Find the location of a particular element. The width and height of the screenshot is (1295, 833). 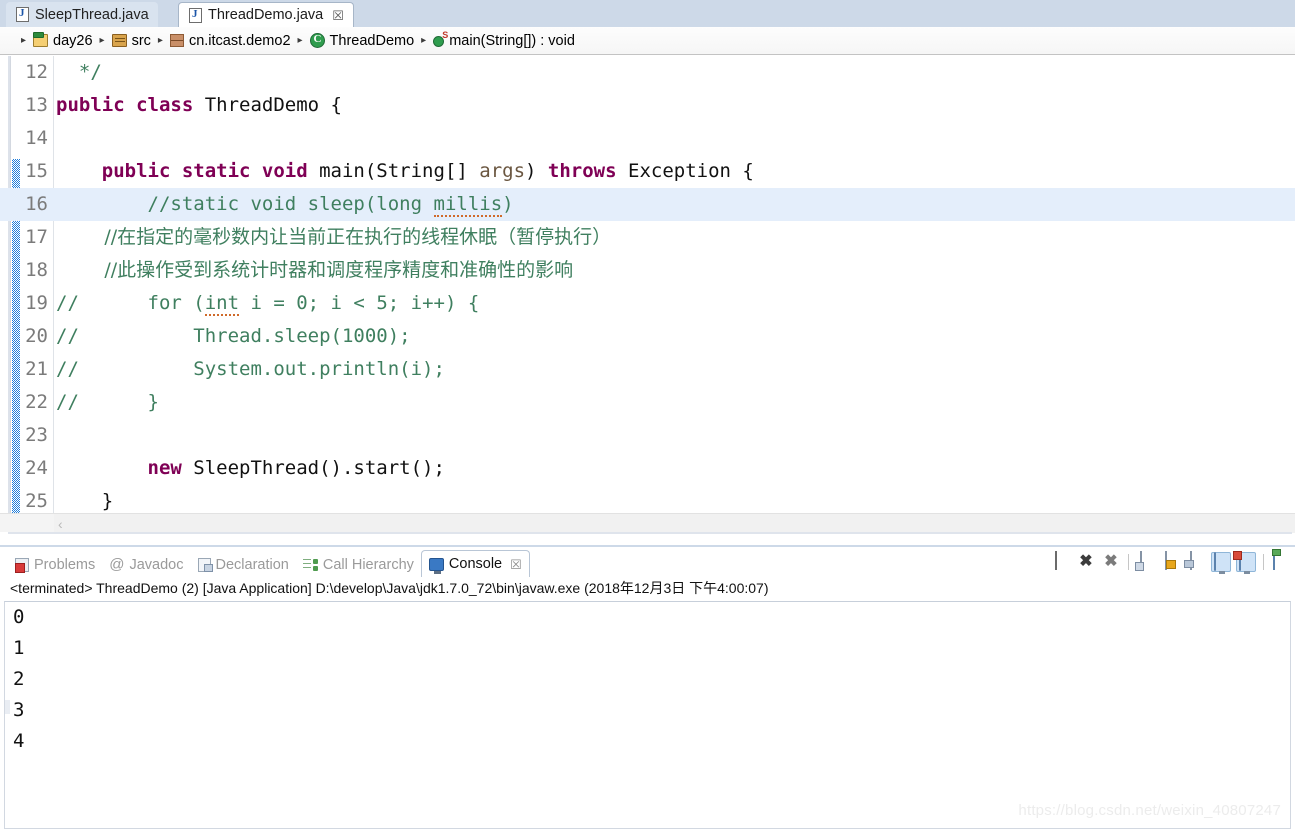

tab-label: Declaration is located at coordinates (252, 564).